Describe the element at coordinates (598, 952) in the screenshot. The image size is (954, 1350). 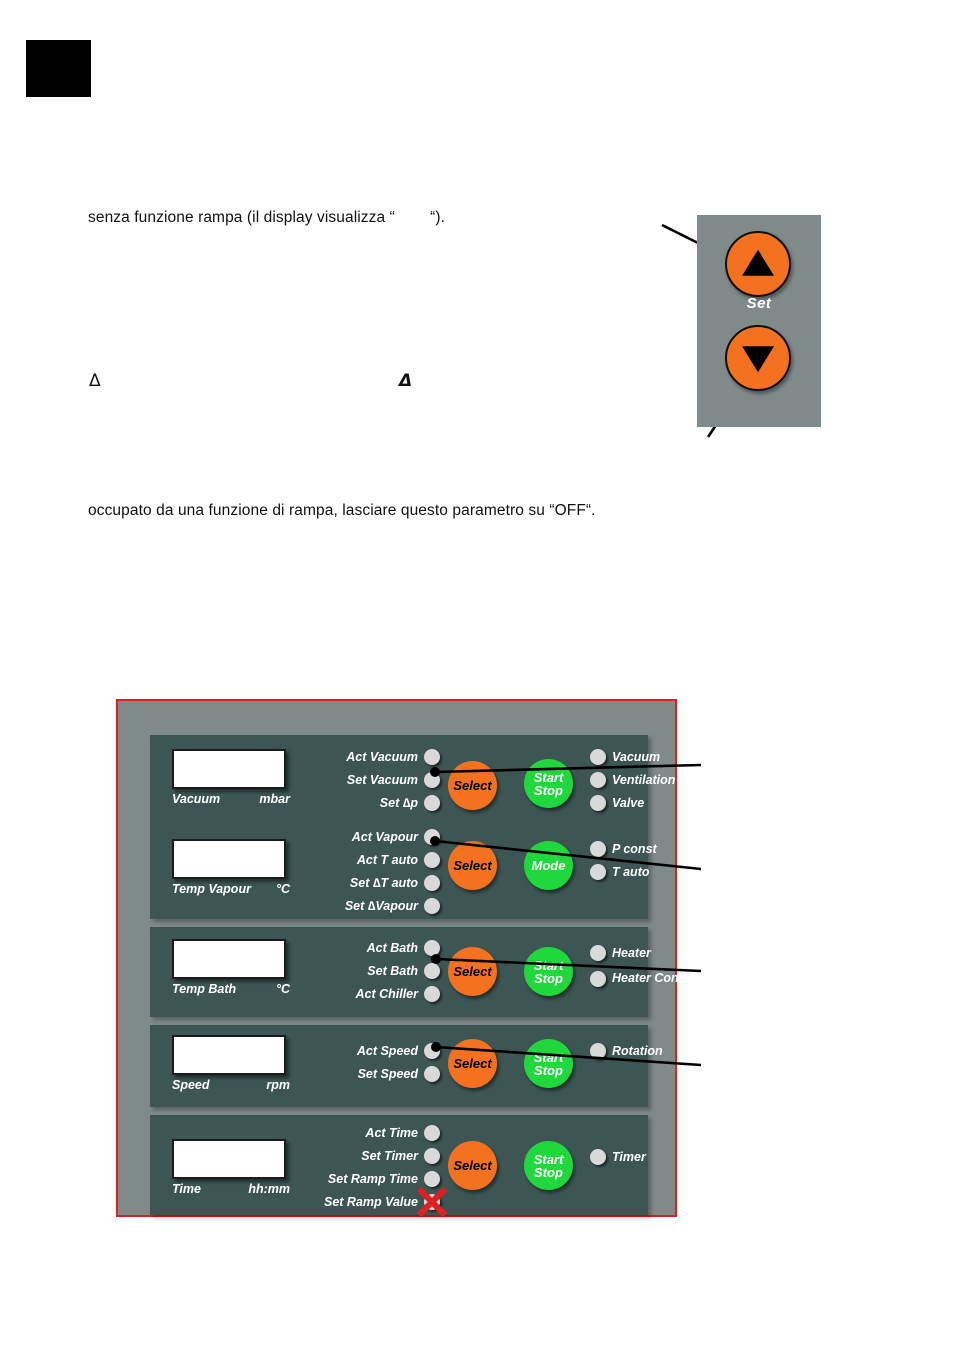
I see `status-led-heater` at that location.